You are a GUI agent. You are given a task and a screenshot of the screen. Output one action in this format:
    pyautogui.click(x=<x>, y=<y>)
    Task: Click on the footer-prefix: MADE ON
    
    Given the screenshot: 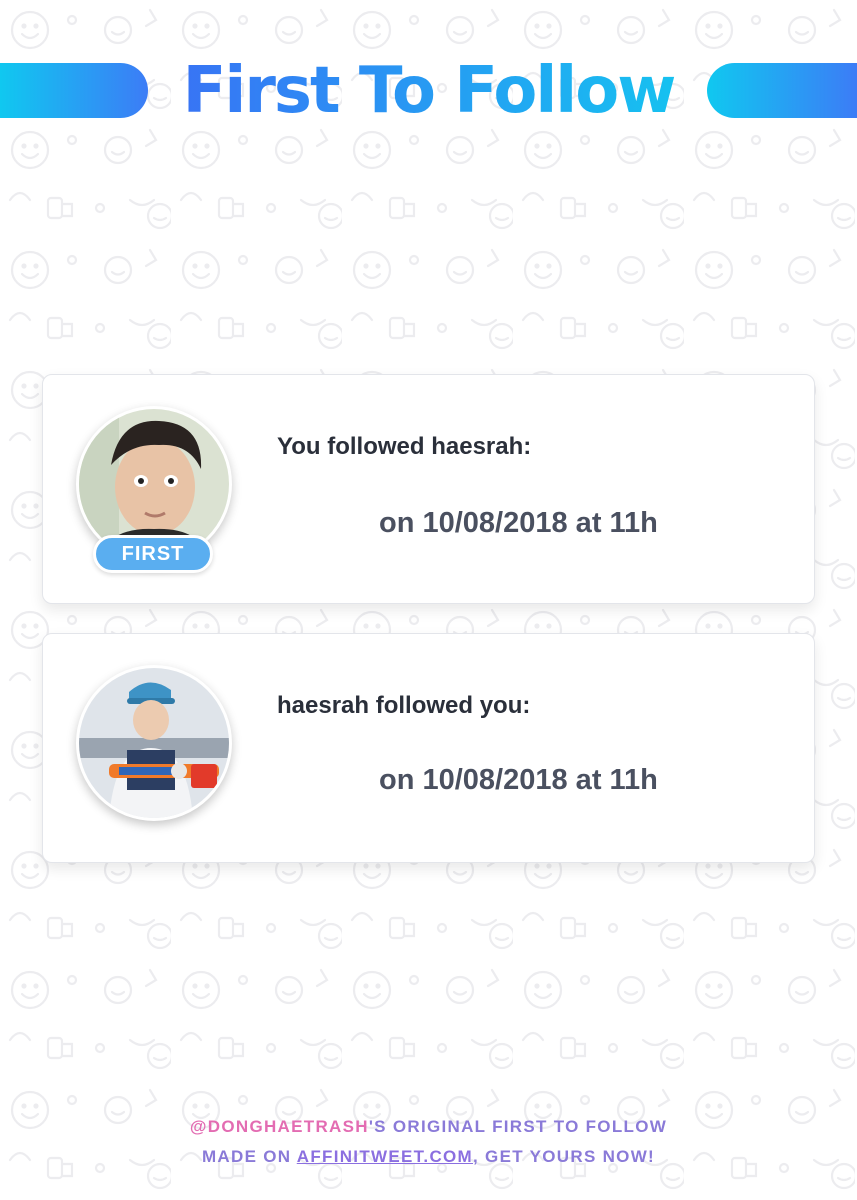 What is the action you would take?
    pyautogui.click(x=249, y=1156)
    